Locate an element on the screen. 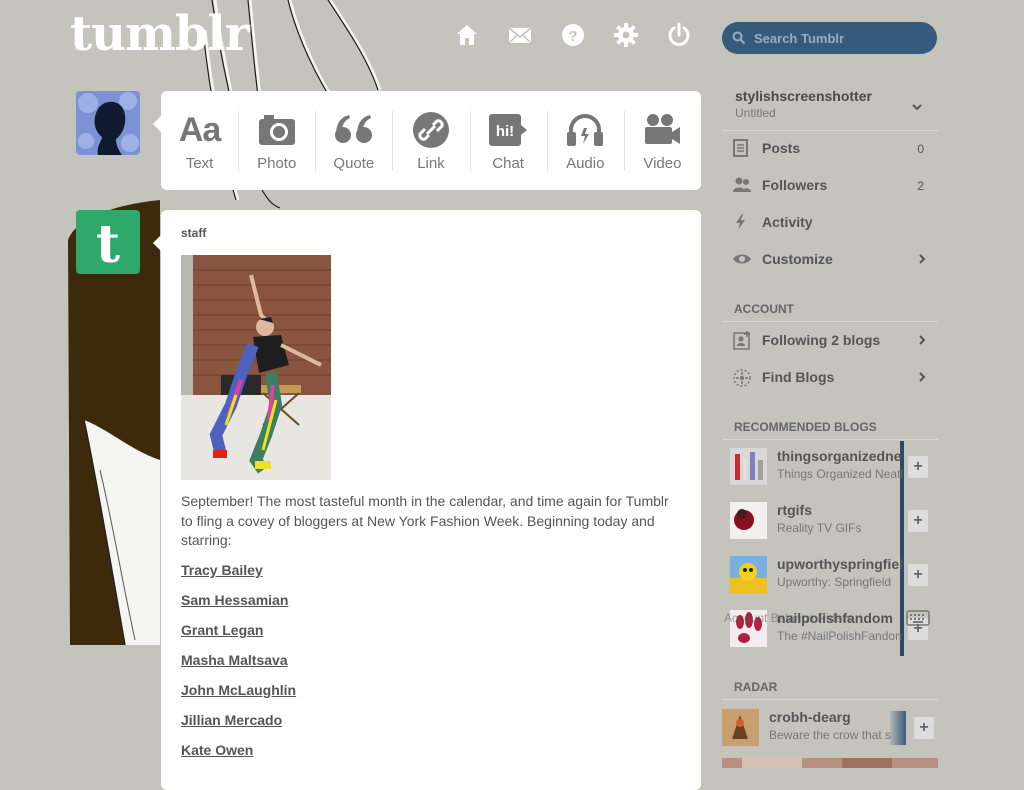  post-type-label: Audio is located at coordinates (585, 163).